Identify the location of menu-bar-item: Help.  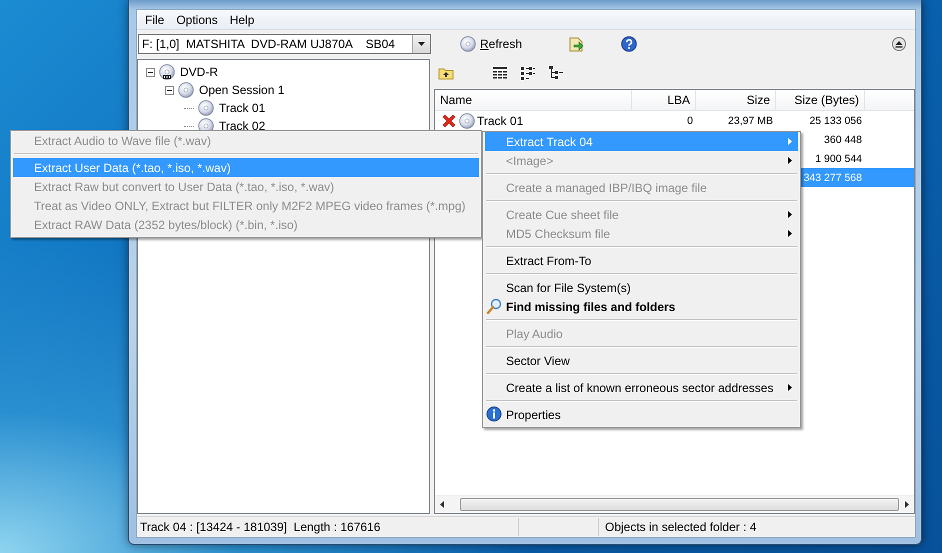
(242, 19).